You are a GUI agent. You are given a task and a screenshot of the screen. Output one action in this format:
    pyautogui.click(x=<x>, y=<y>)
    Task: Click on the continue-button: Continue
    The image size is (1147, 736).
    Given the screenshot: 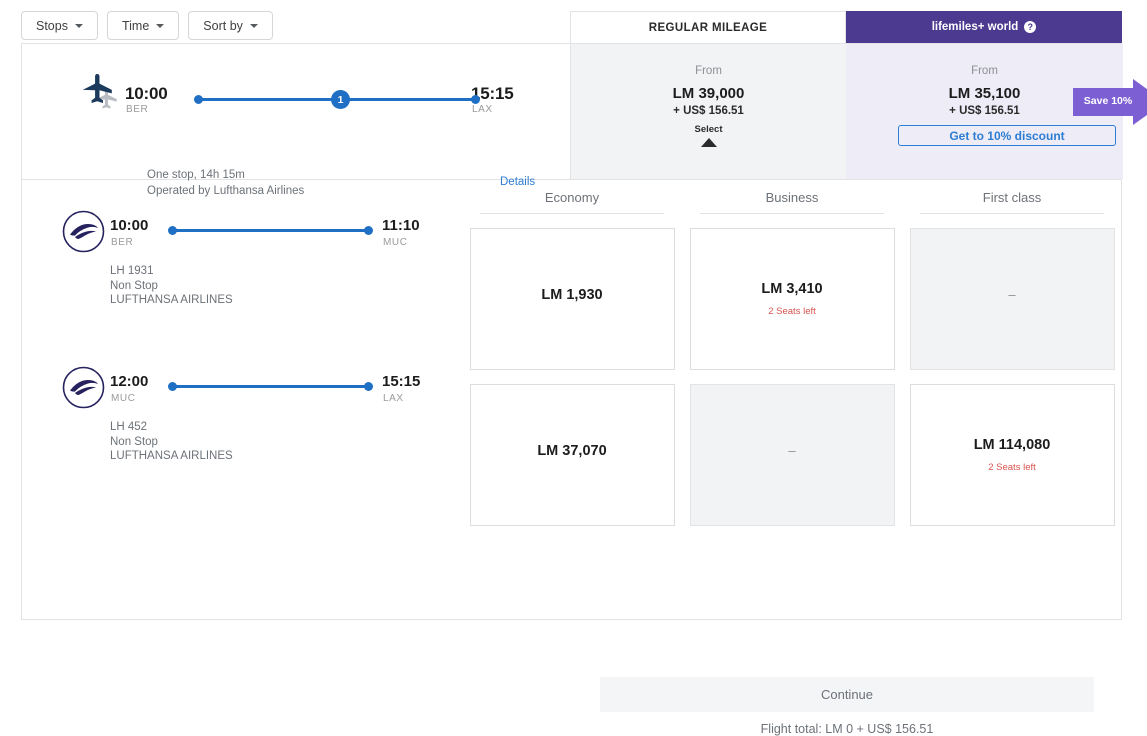 What is the action you would take?
    pyautogui.click(x=847, y=694)
    